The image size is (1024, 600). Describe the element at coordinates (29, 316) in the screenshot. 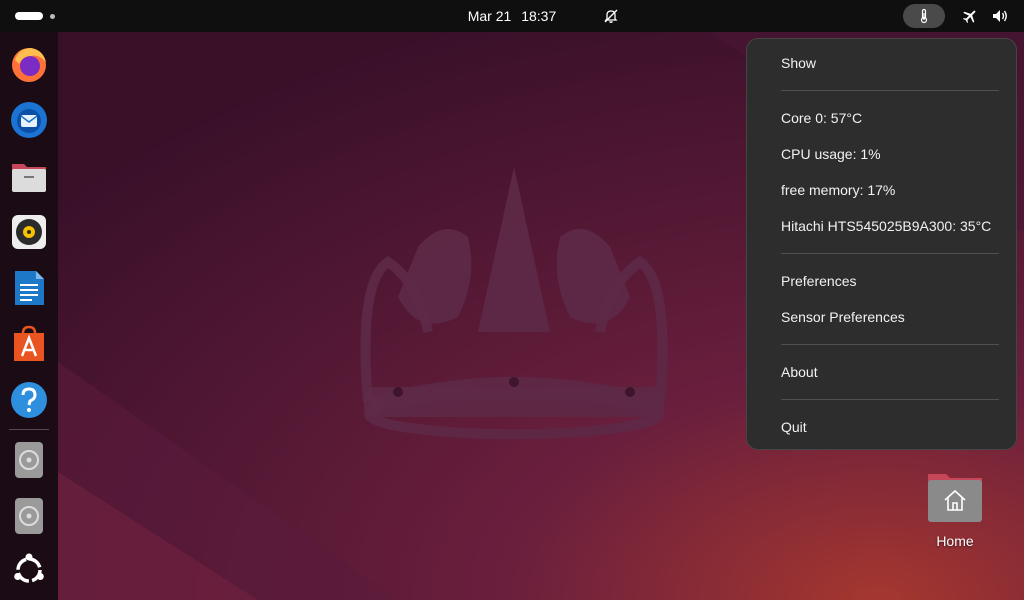

I see `dock` at that location.